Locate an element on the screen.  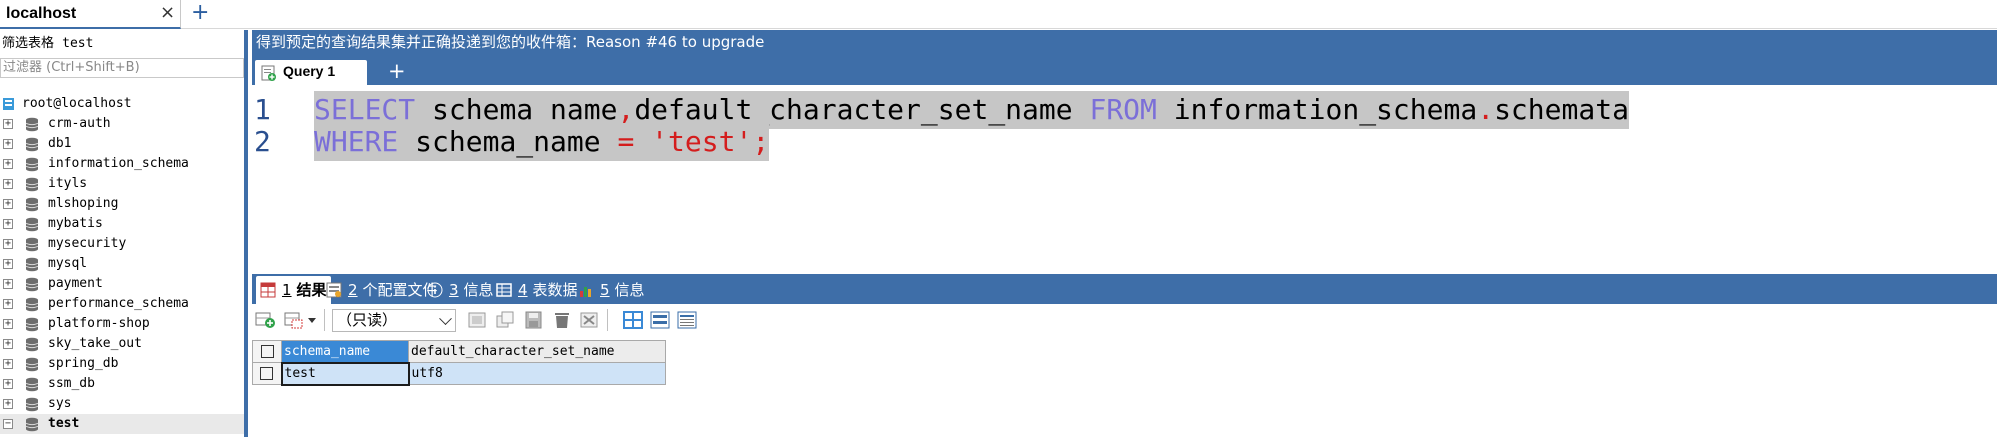
tree-item-database: + crm-auth is located at coordinates (122, 124).